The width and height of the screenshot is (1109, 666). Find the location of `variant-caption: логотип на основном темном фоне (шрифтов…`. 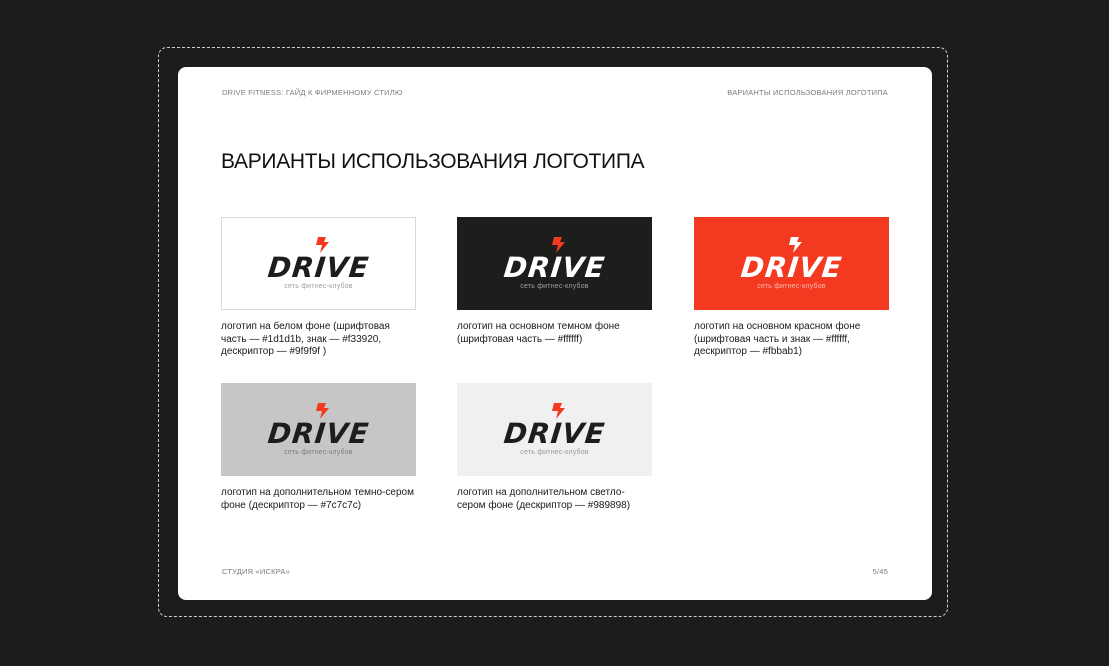

variant-caption: логотип на основном темном фоне (шрифтов… is located at coordinates (538, 333).